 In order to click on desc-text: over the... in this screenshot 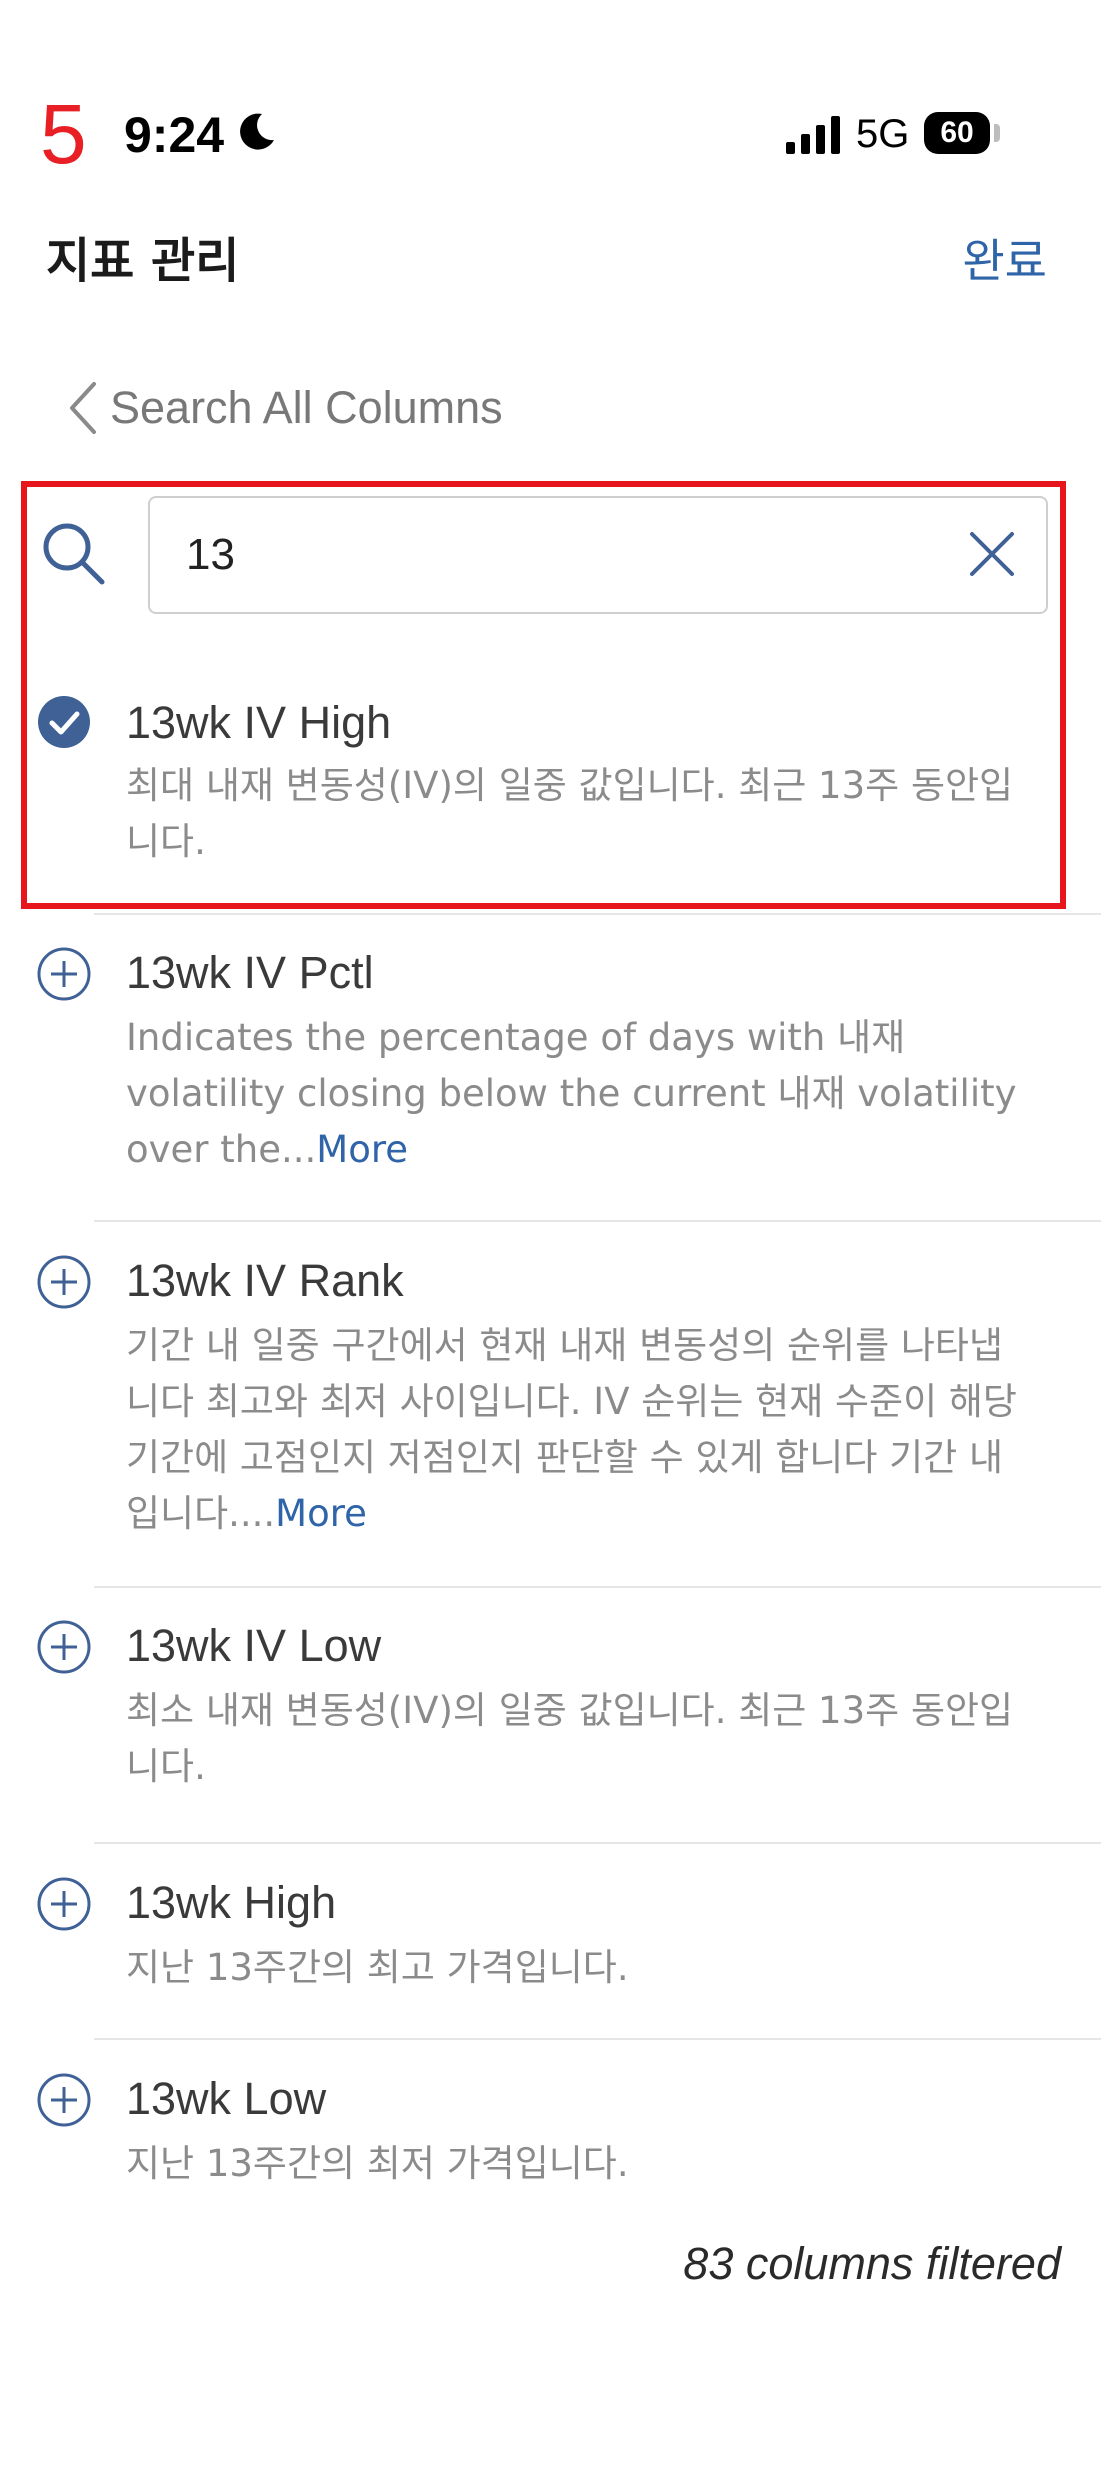, I will do `click(221, 1149)`.